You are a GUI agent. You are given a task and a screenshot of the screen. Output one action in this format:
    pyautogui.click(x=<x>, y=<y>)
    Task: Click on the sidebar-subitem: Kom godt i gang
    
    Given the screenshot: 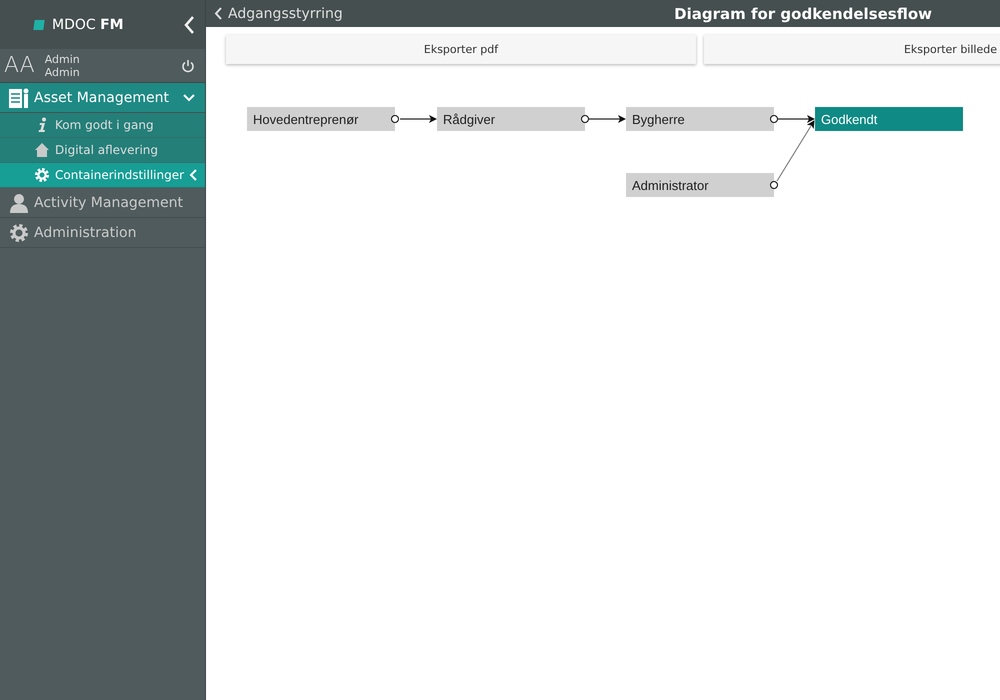 What is the action you would take?
    pyautogui.click(x=102, y=125)
    